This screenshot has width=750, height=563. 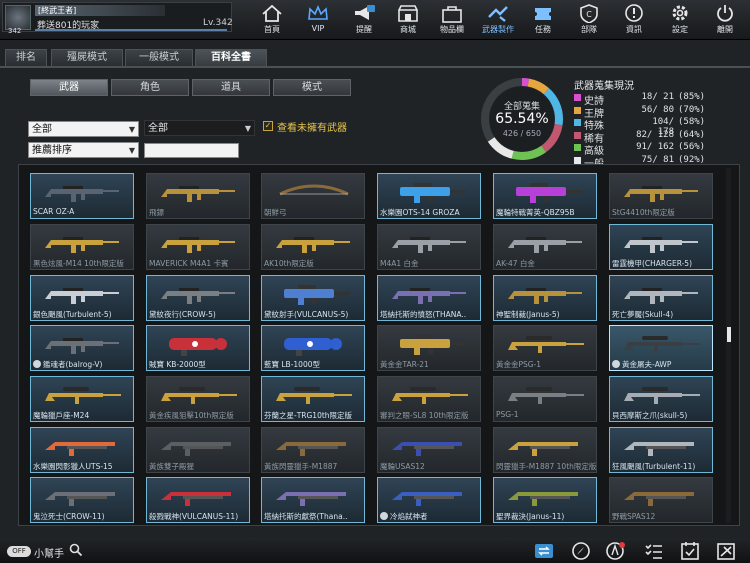 What do you see at coordinates (198, 196) in the screenshot?
I see `weapon-card: 飛鏢` at bounding box center [198, 196].